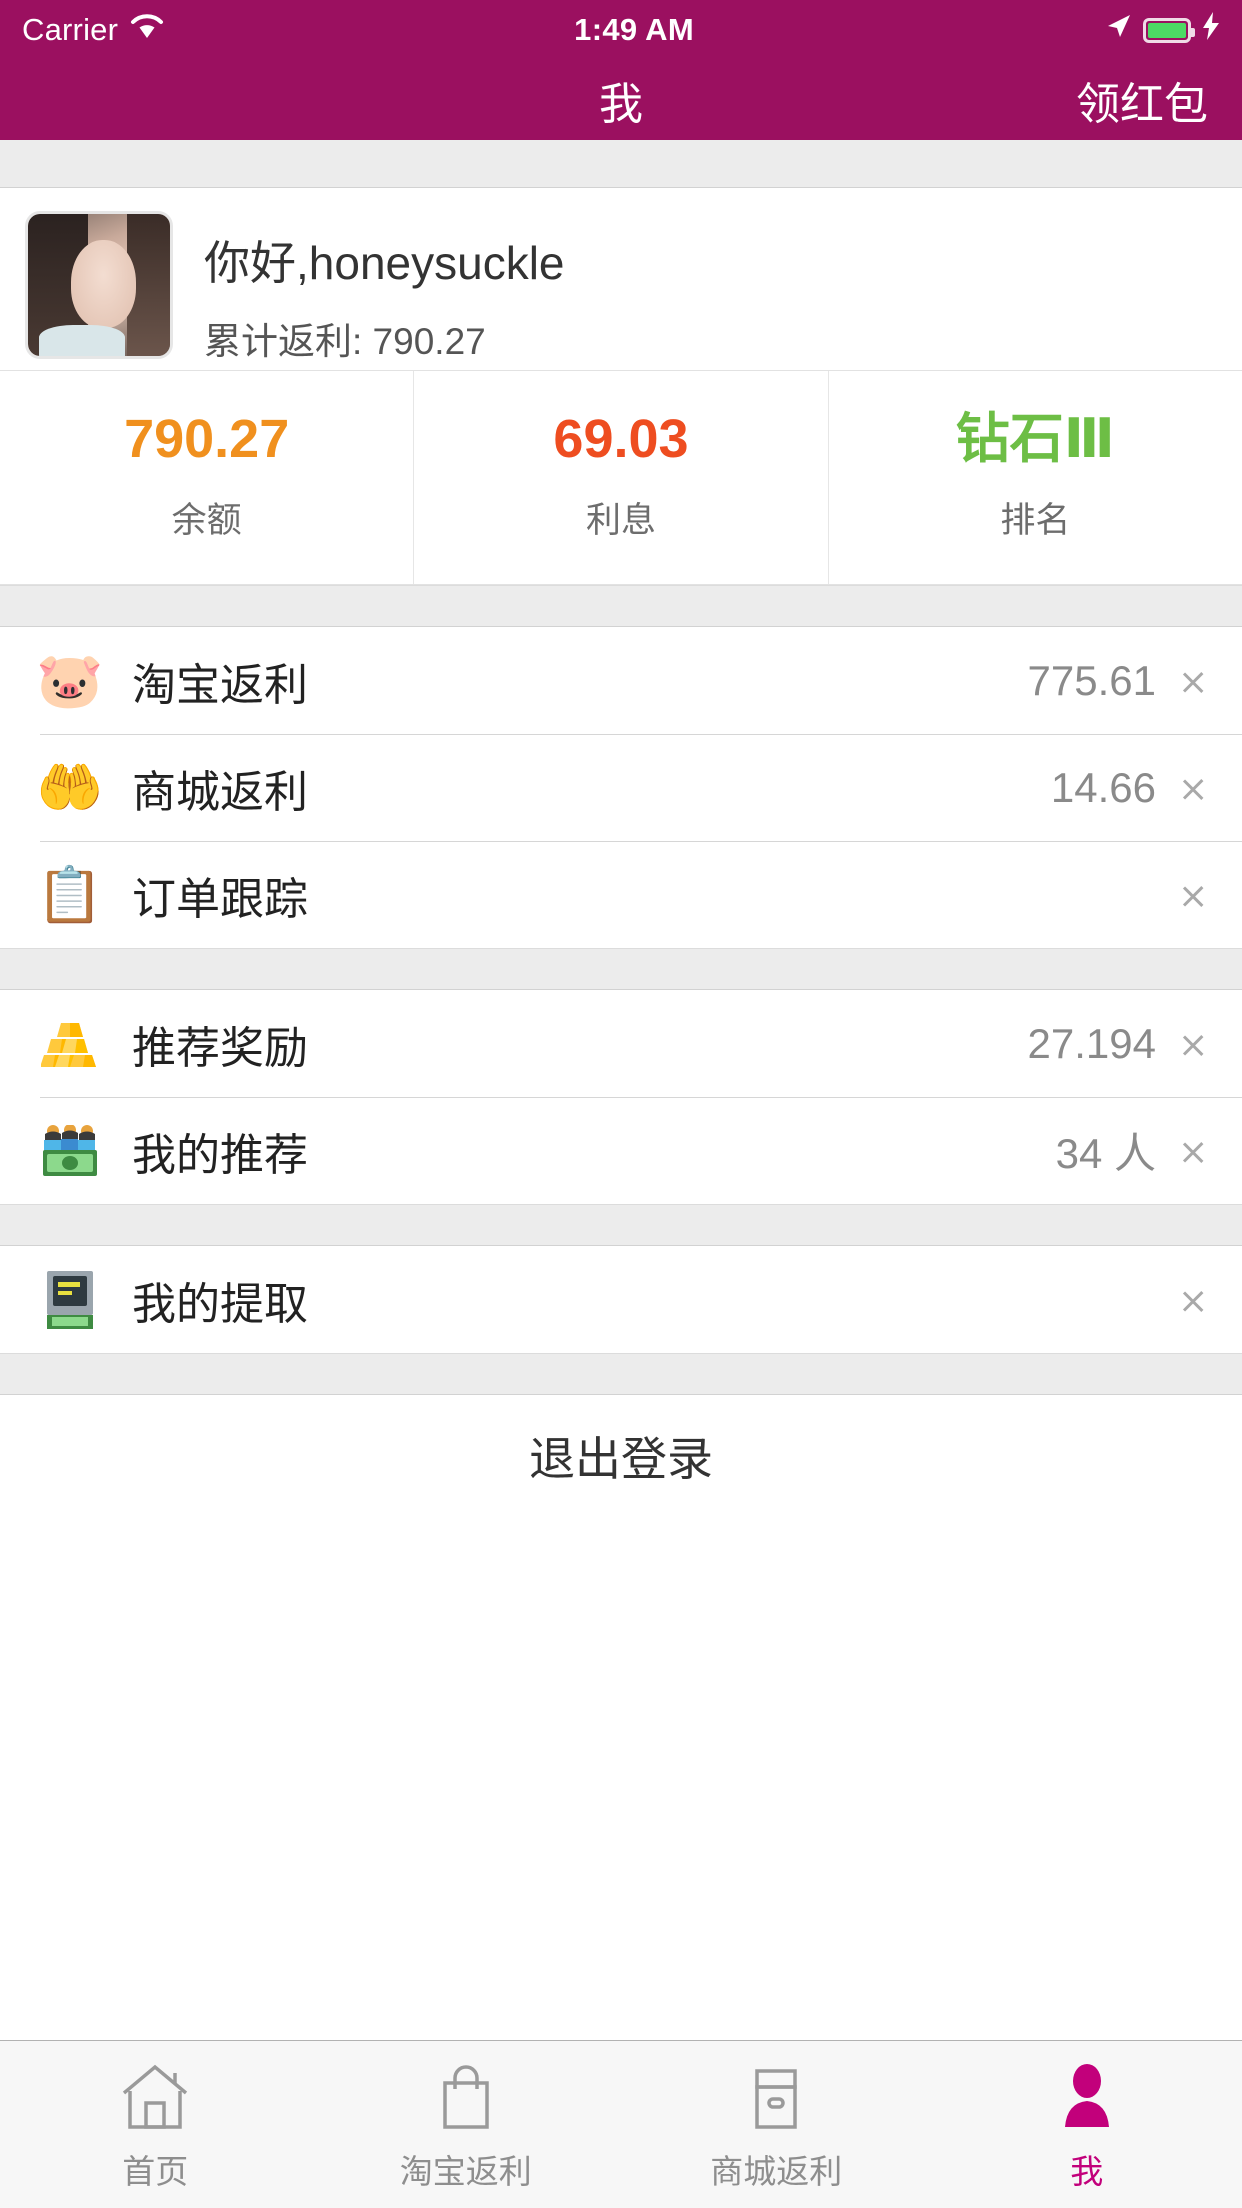 This screenshot has height=2208, width=1242. I want to click on hand-with-coin-icon: 🤲, so click(70, 787).